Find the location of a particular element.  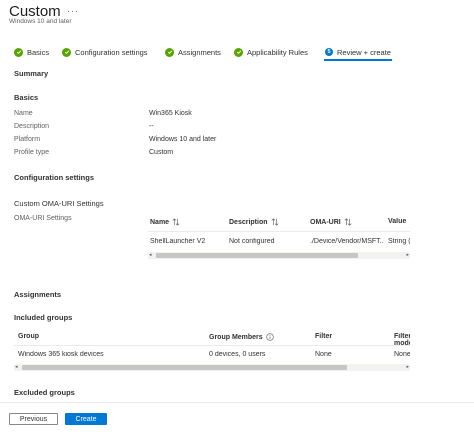

column-header-oma-uri: OMA-URI is located at coordinates (331, 222).